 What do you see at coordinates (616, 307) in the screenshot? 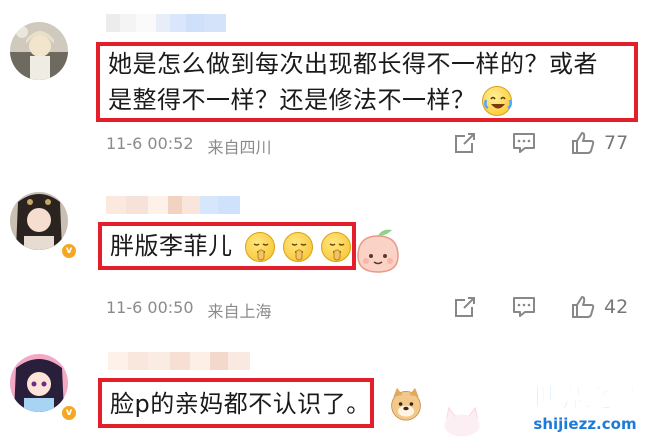
I see `like-count: 42` at bounding box center [616, 307].